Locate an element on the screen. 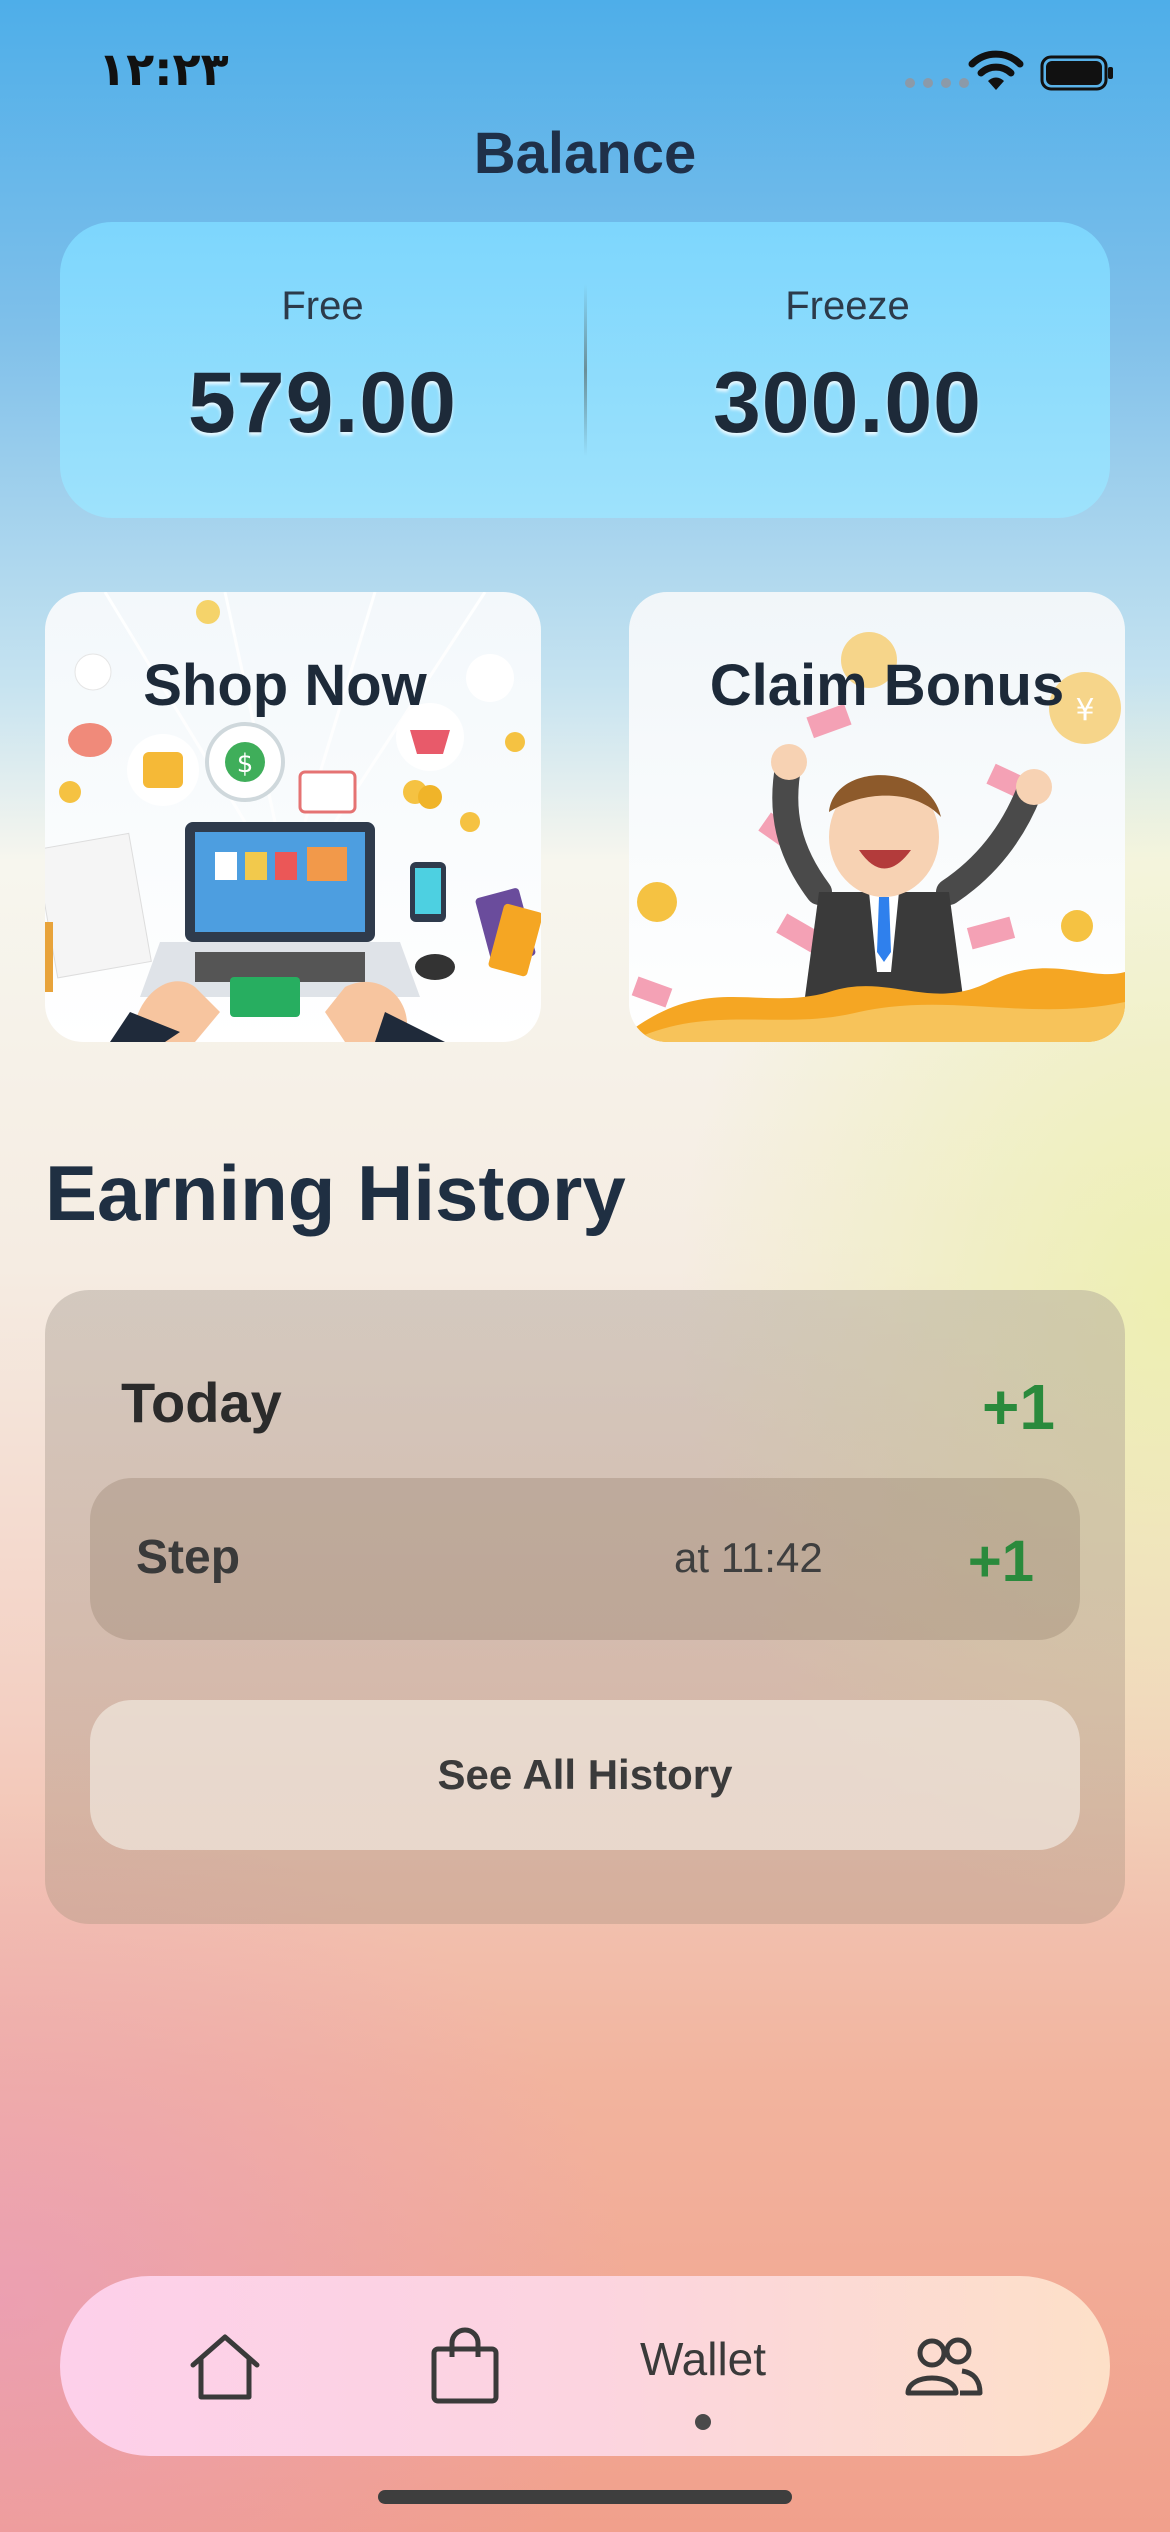  claim-bonus-label: Claim Bonus is located at coordinates (887, 685).